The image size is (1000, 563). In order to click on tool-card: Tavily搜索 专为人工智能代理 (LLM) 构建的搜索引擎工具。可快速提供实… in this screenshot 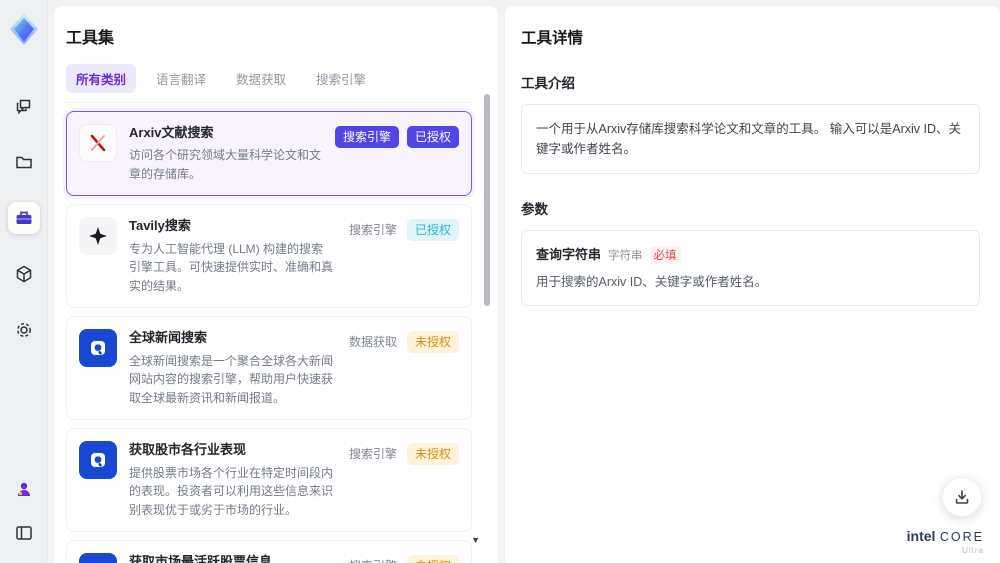, I will do `click(269, 256)`.